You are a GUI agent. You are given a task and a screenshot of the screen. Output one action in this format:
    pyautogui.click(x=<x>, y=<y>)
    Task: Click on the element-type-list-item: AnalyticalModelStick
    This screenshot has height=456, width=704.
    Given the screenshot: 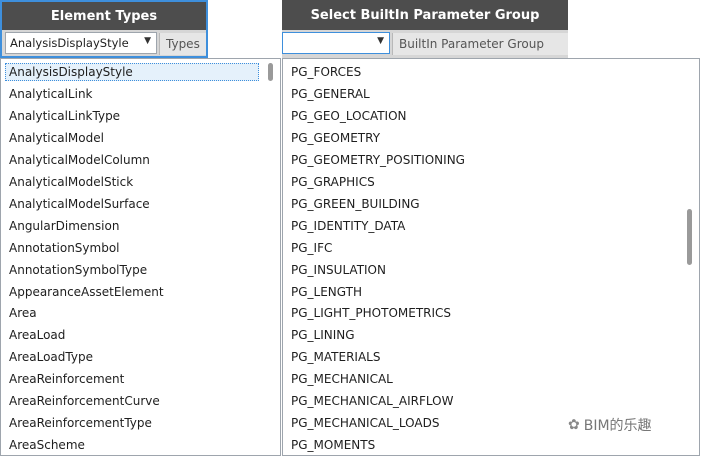 What is the action you would take?
    pyautogui.click(x=132, y=182)
    